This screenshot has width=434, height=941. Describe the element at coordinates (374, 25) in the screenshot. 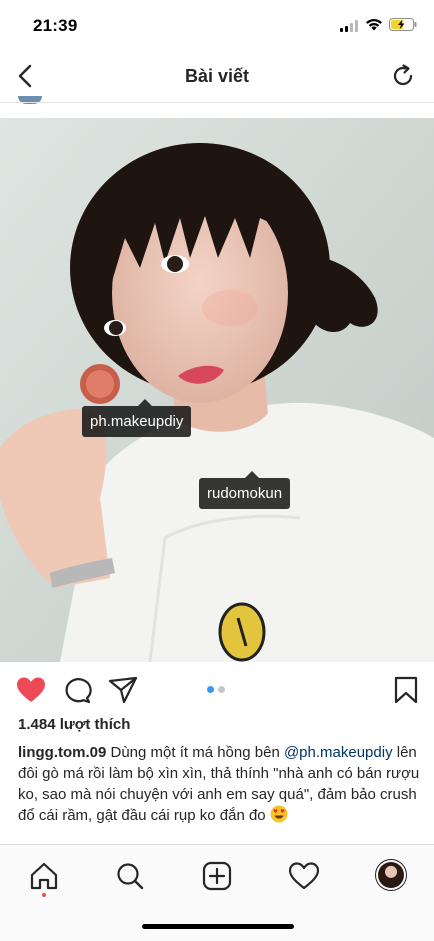

I see `wifi-icon` at that location.